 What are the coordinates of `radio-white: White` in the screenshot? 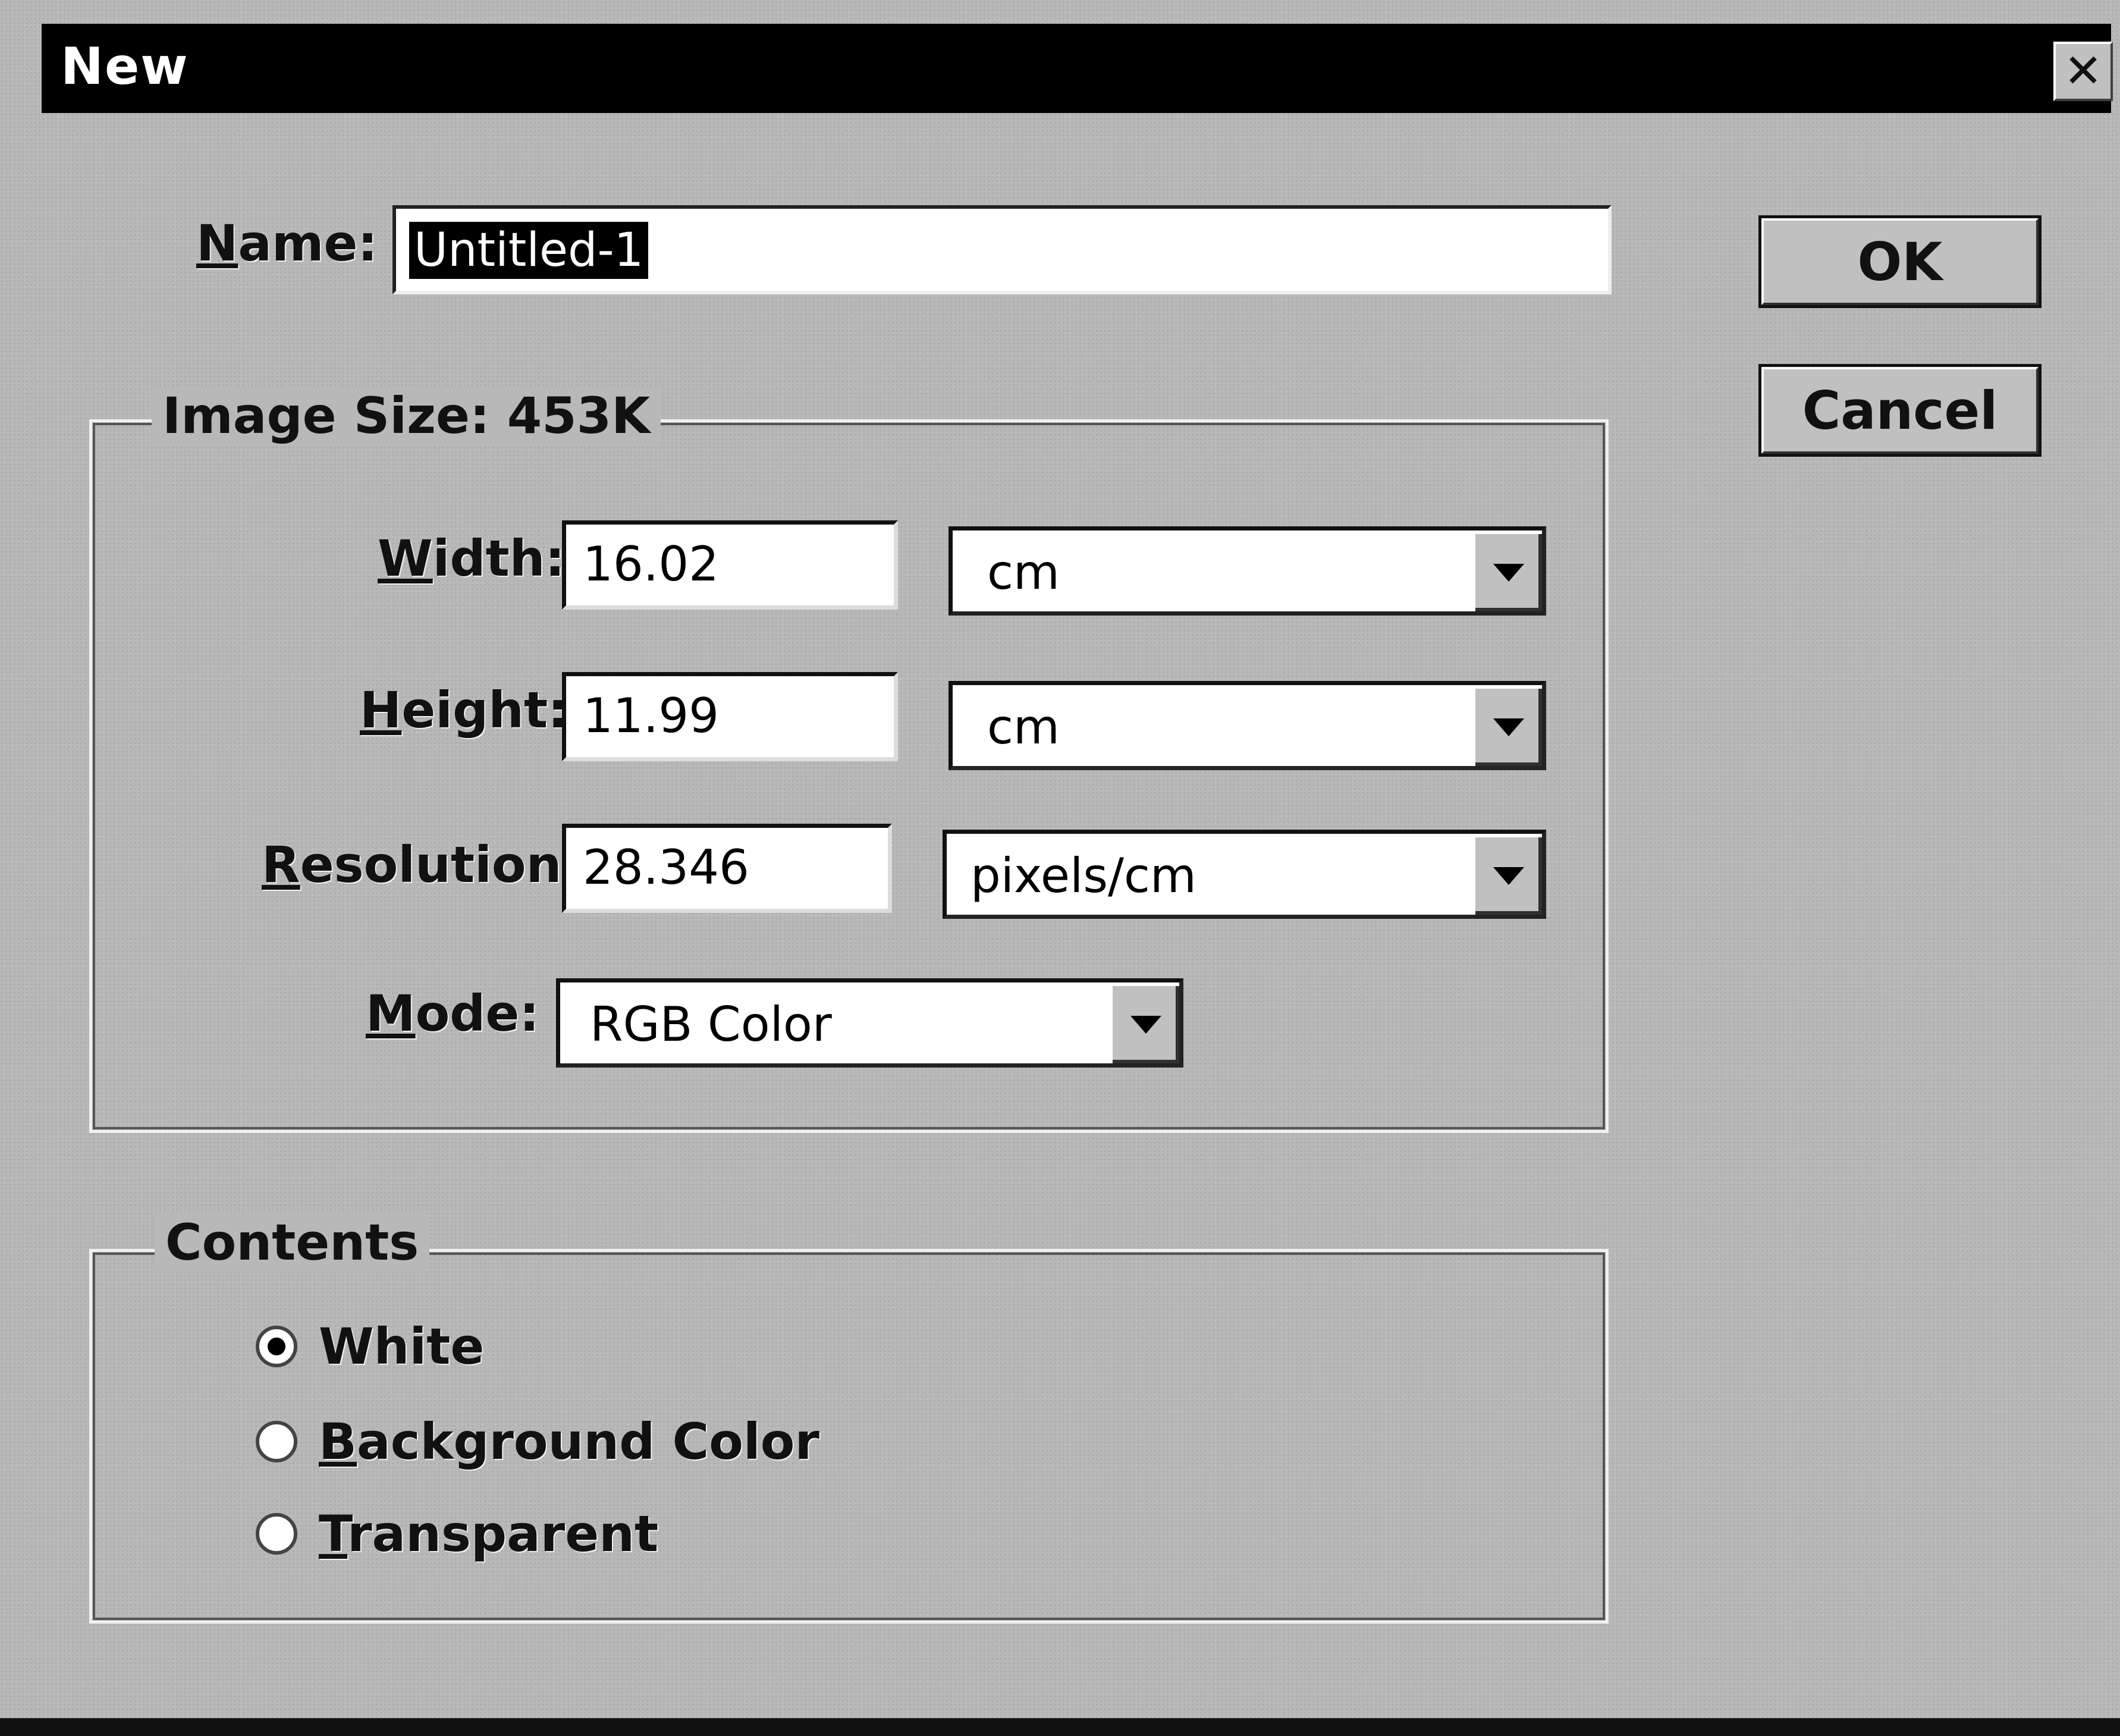 It's located at (370, 1346).